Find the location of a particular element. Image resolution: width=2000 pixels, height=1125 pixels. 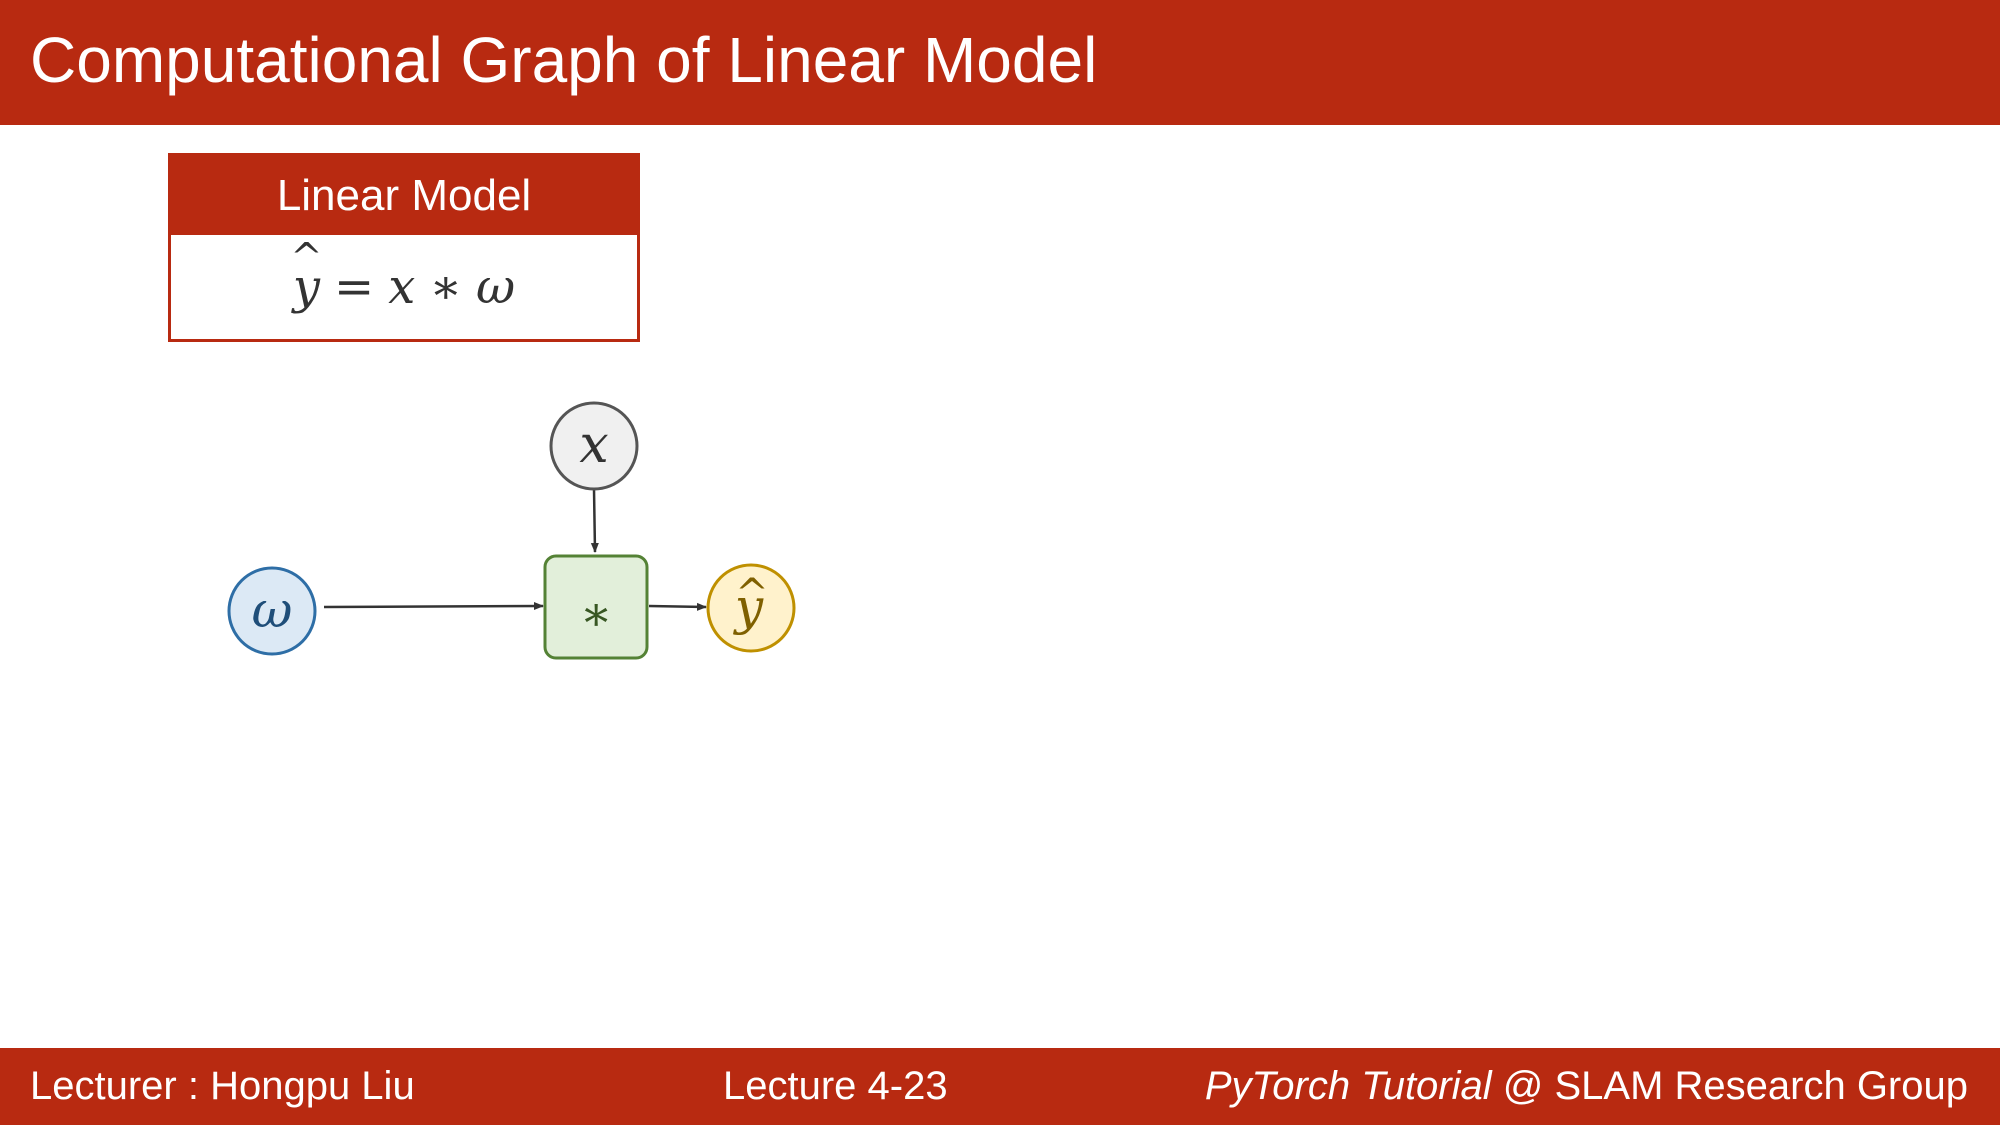

node-multiply-label: ∗ is located at coordinates (596, 614).